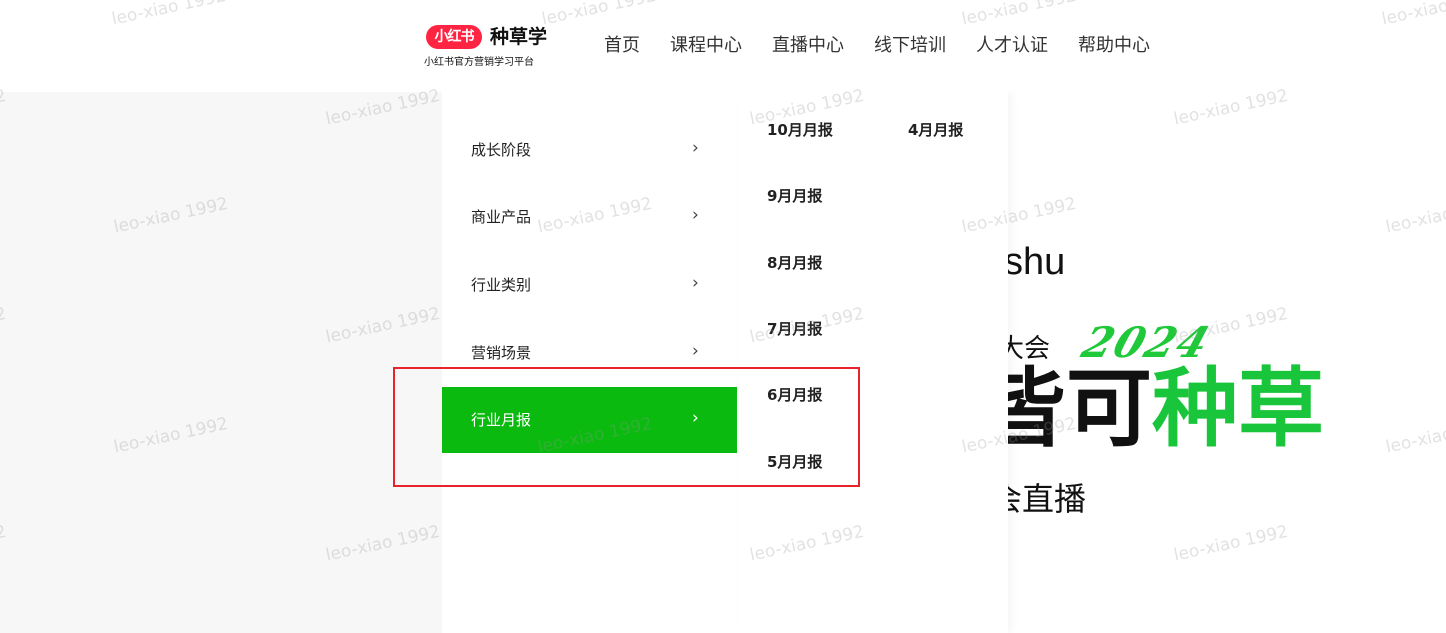 The image size is (1446, 633). I want to click on banner-live-text: 会直播, so click(1047, 499).